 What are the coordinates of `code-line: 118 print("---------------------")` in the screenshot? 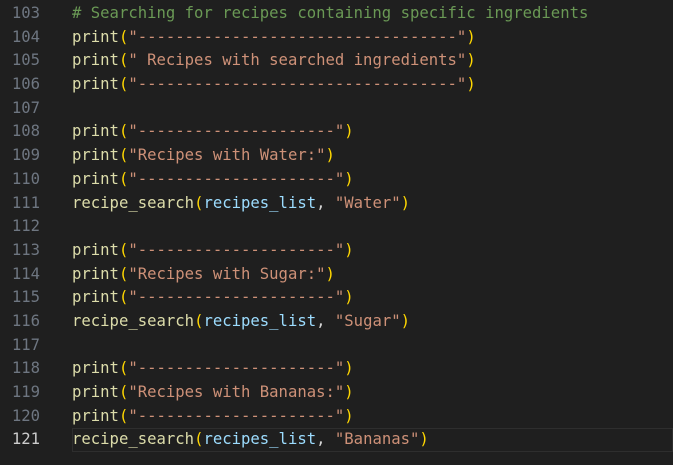 It's located at (336, 369).